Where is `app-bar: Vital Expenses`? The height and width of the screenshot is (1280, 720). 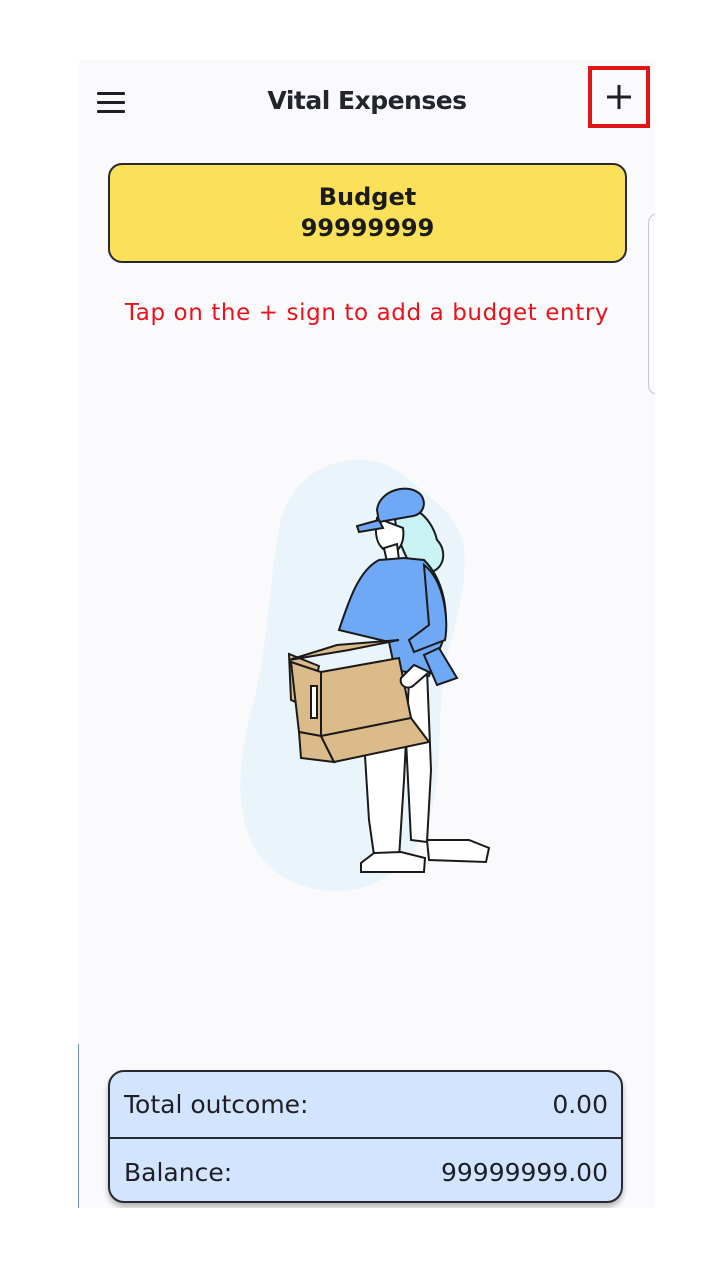
app-bar: Vital Expenses is located at coordinates (367, 101).